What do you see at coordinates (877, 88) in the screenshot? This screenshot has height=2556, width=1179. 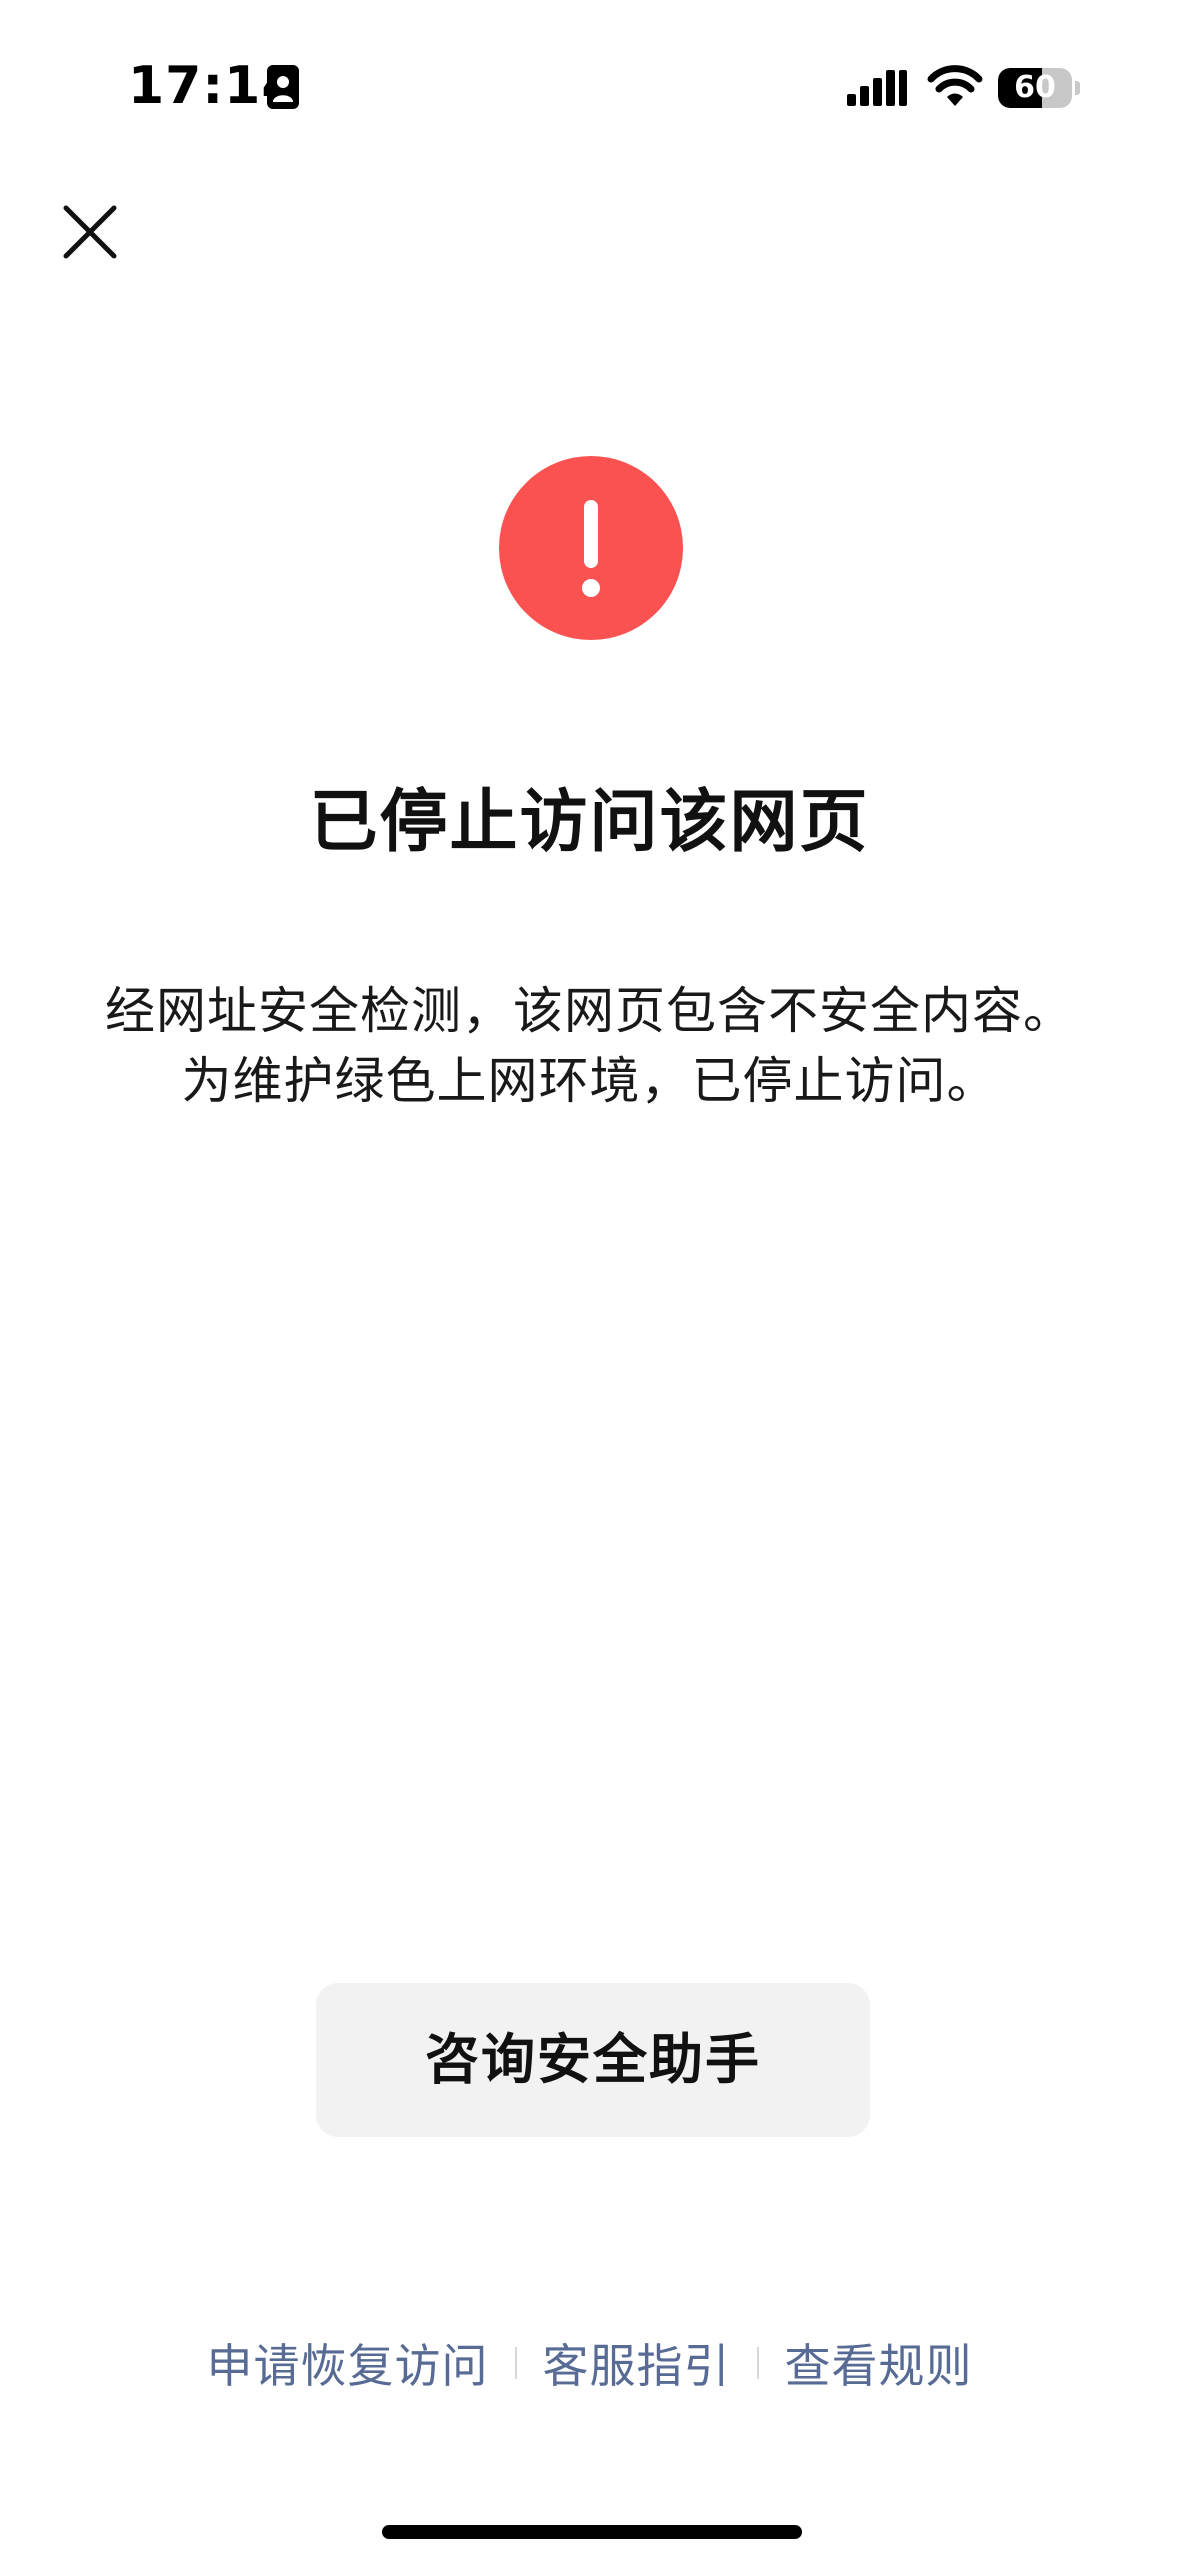 I see `signal-icon` at bounding box center [877, 88].